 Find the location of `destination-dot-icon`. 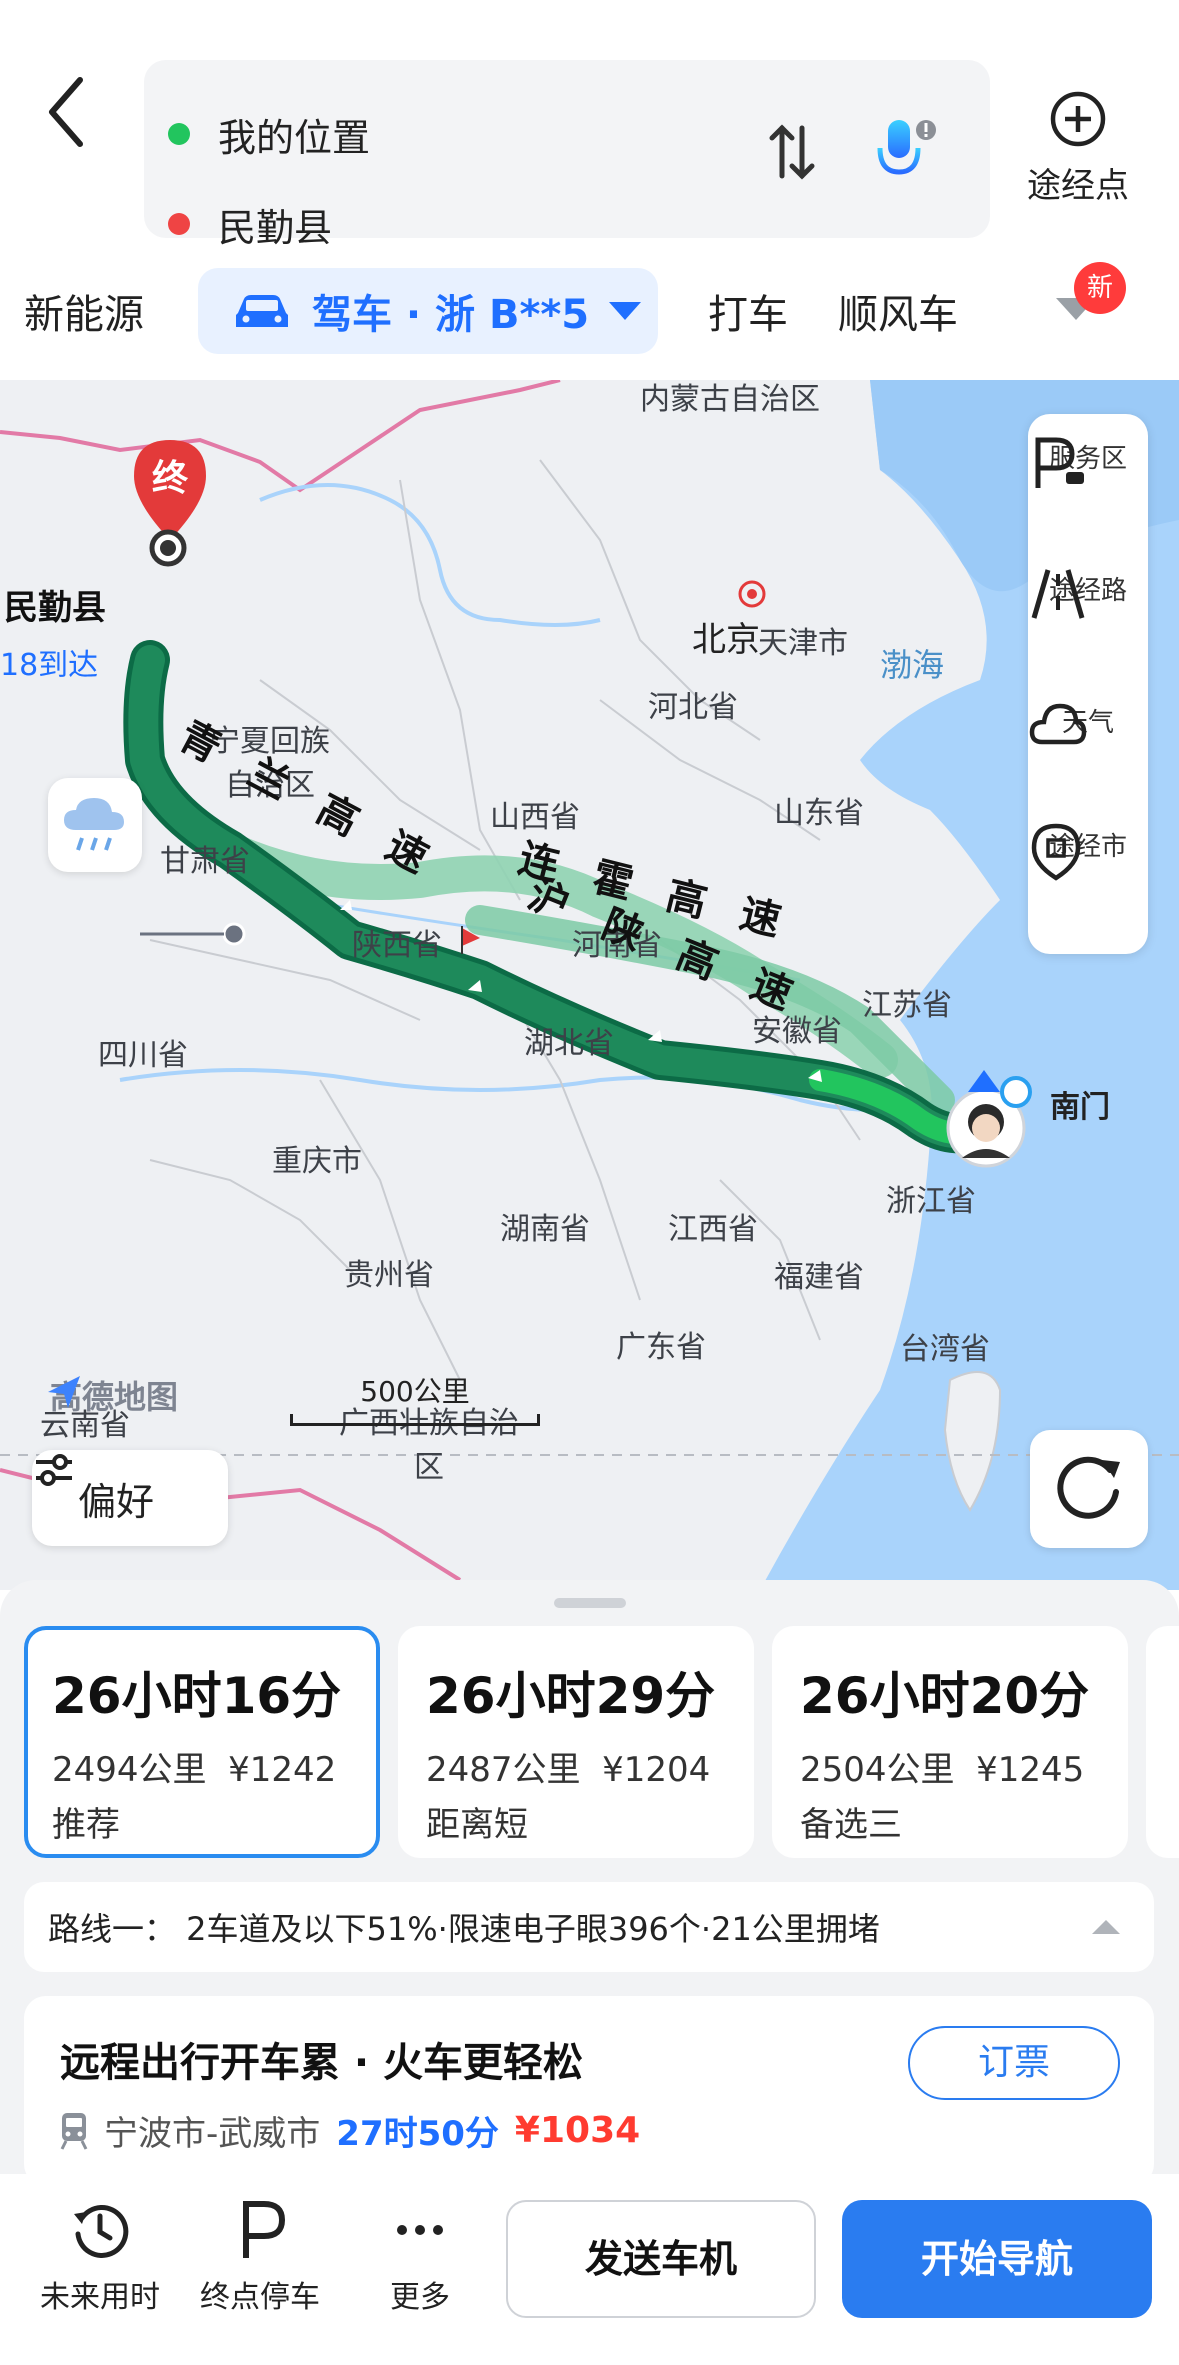

destination-dot-icon is located at coordinates (179, 224).